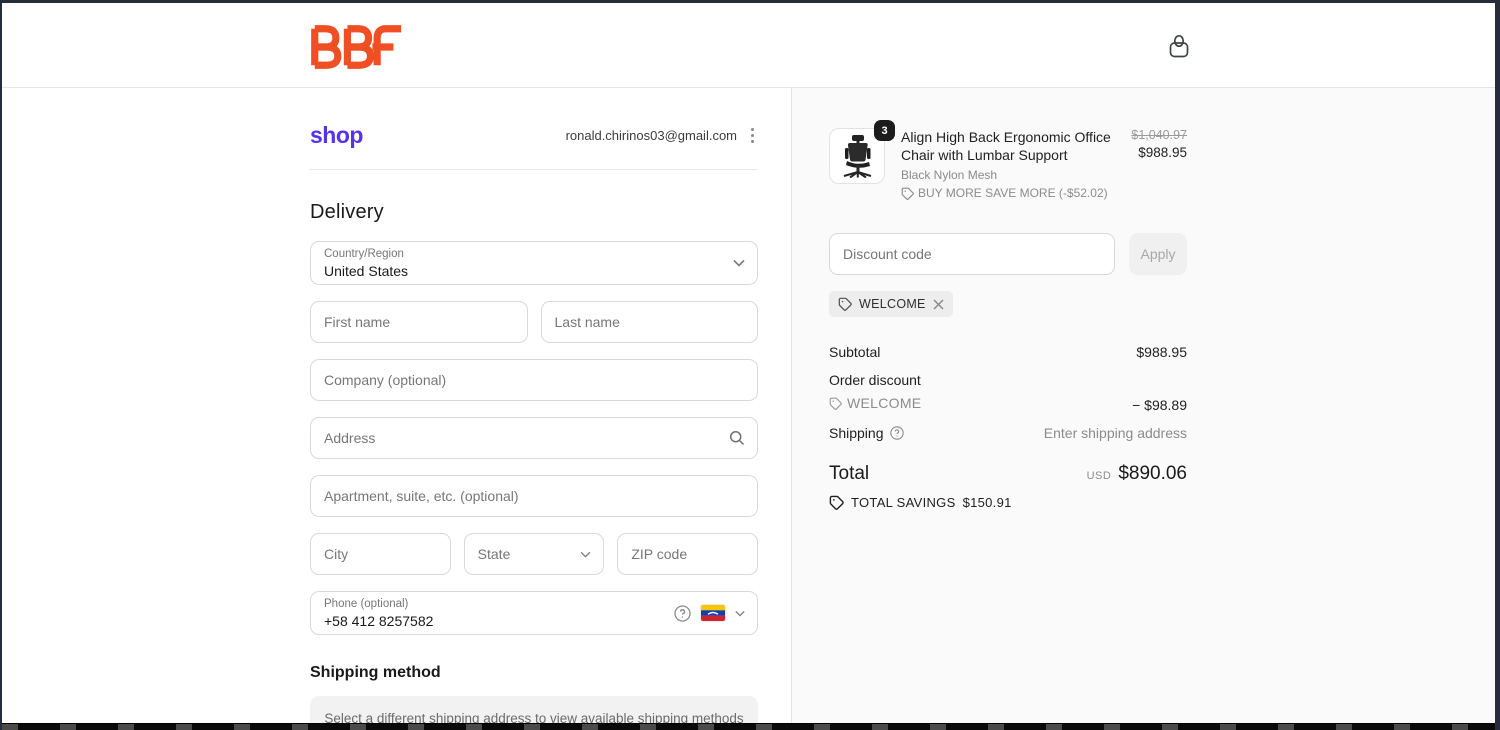  What do you see at coordinates (884, 130) in the screenshot?
I see `quantity-badge: 3` at bounding box center [884, 130].